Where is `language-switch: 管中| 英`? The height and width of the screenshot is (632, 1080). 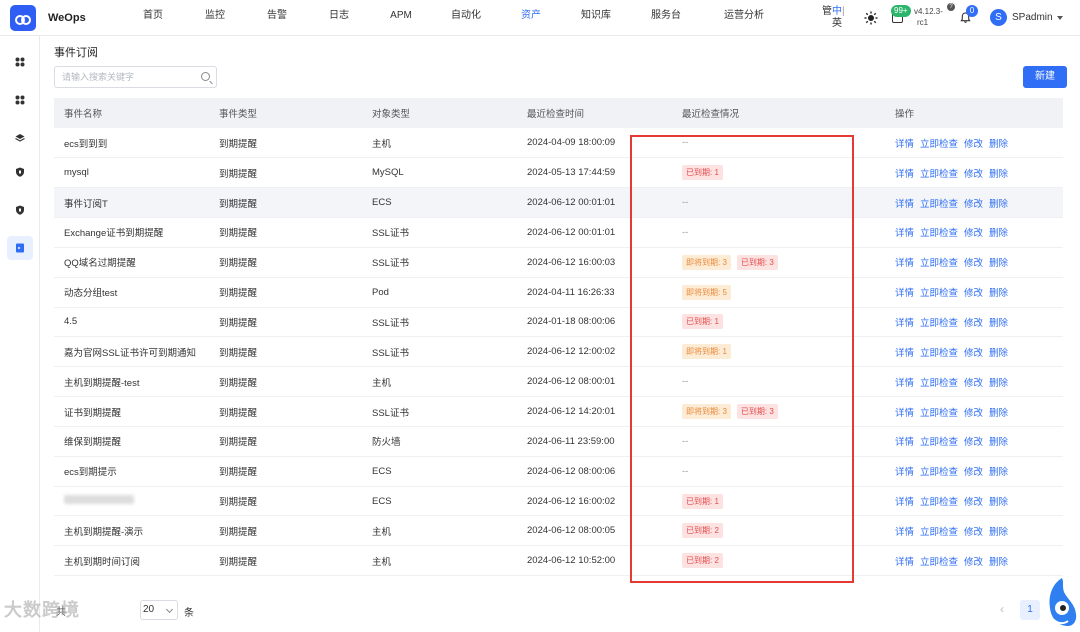
language-switch: 管中| 英 is located at coordinates (836, 18).